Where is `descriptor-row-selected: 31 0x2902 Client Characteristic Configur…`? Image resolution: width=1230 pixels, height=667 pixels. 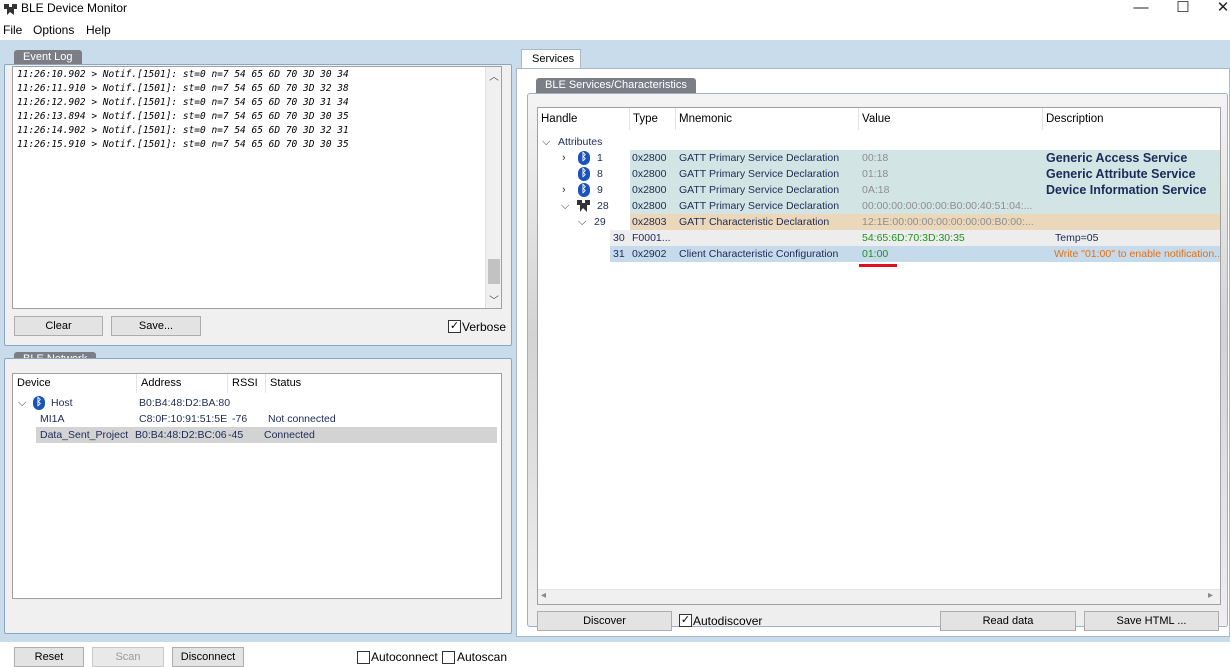
descriptor-row-selected: 31 0x2902 Client Characteristic Configur… is located at coordinates (879, 254).